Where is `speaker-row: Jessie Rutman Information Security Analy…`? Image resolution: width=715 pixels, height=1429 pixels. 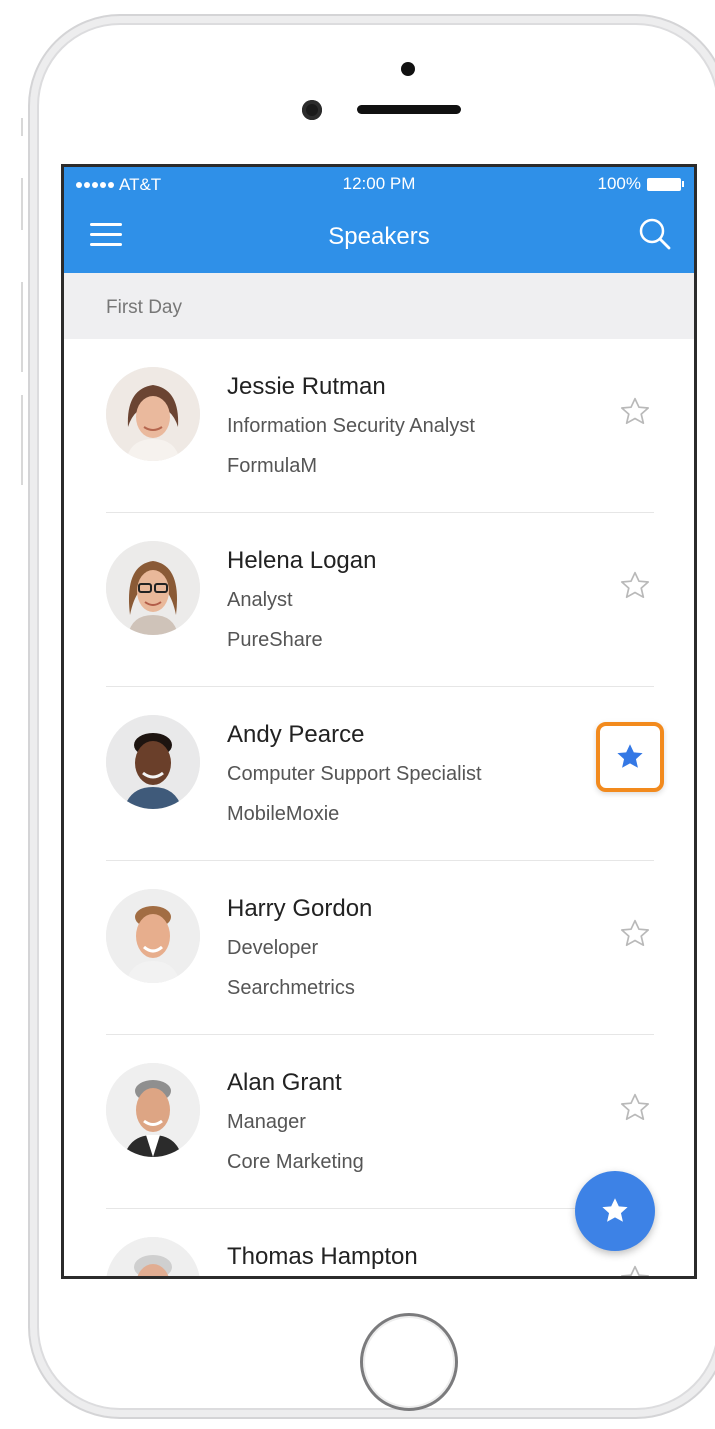 speaker-row: Jessie Rutman Information Security Analy… is located at coordinates (379, 426).